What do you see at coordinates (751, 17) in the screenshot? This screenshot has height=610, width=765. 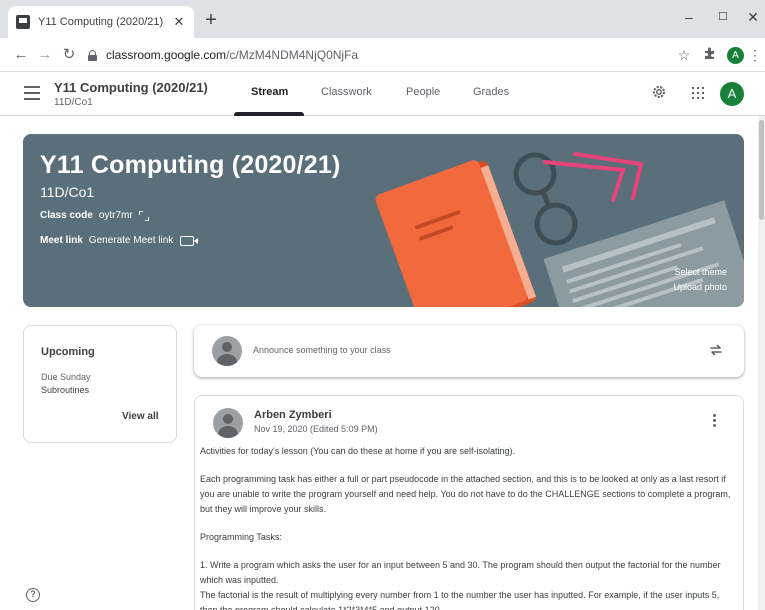 I see `window-close-button: ✕` at bounding box center [751, 17].